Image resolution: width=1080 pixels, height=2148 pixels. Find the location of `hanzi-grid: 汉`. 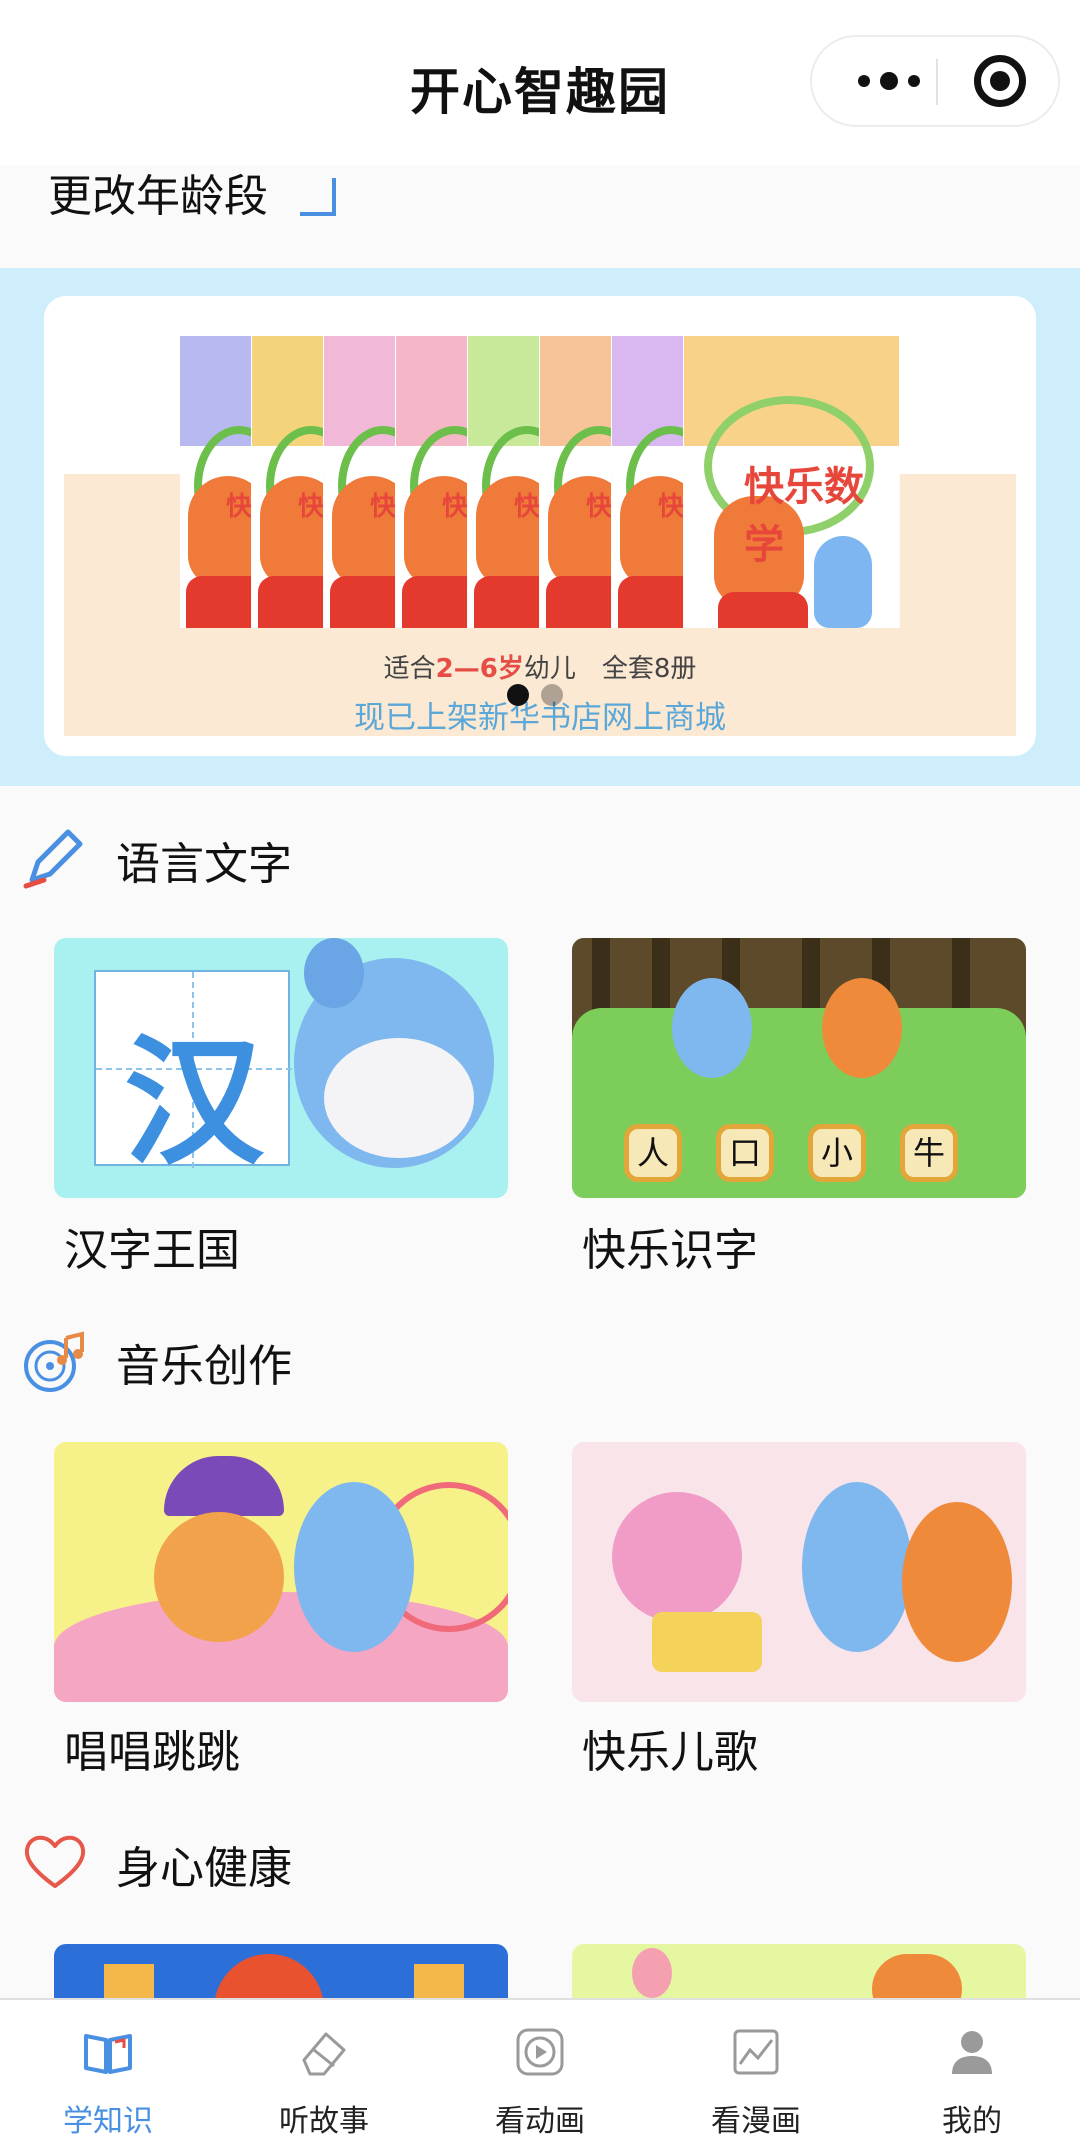

hanzi-grid: 汉 is located at coordinates (193, 1077).